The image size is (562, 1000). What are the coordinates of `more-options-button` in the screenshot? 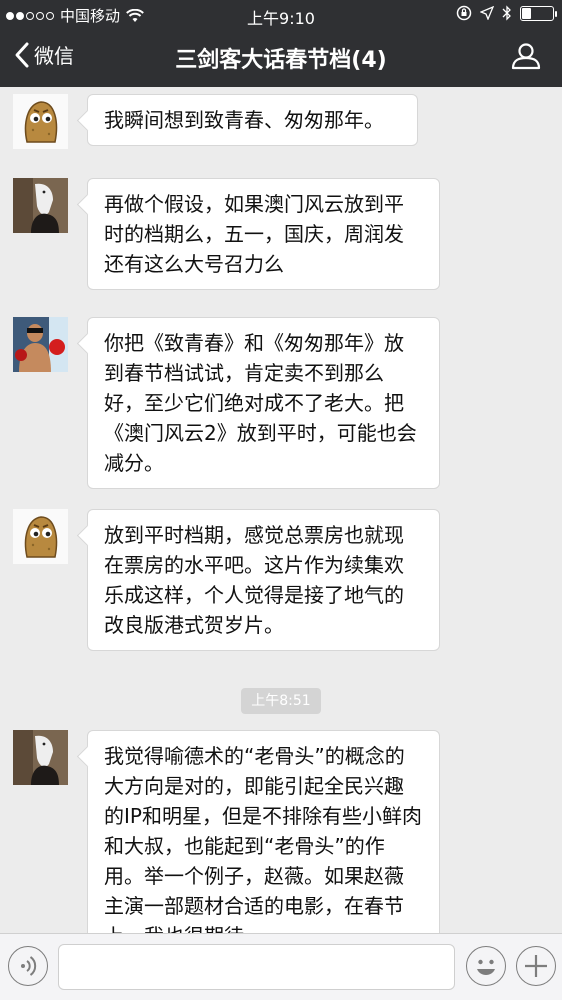 It's located at (536, 966).